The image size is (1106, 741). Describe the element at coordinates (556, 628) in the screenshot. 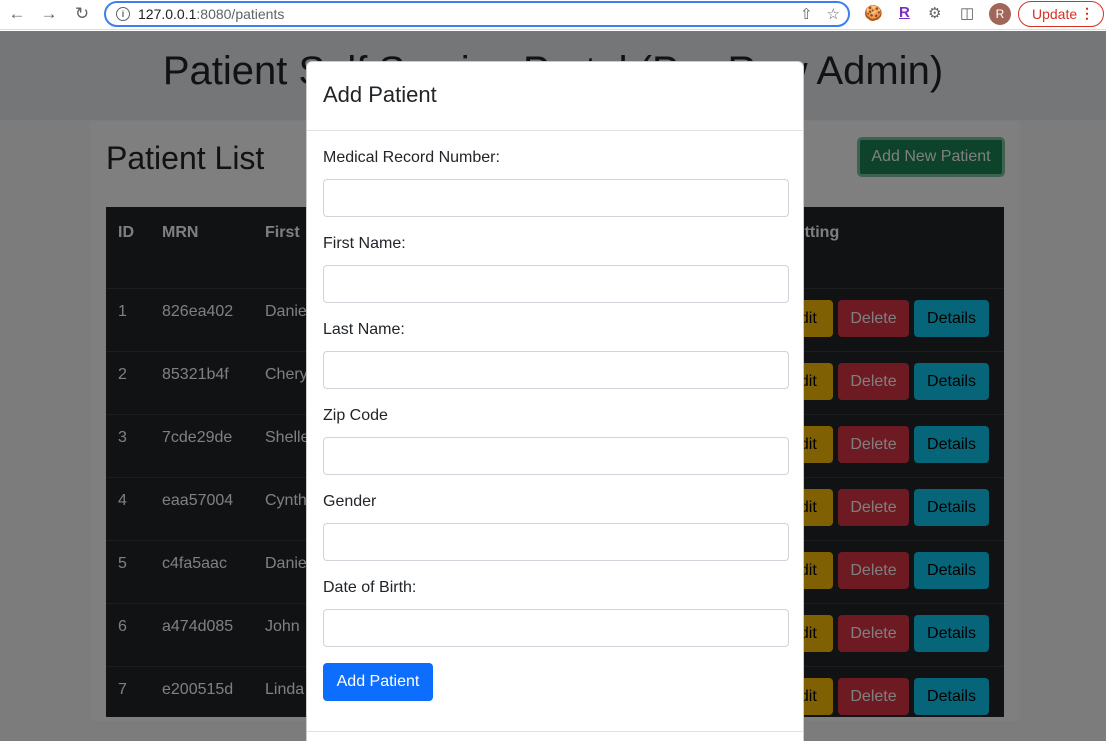

I see `dob-input` at that location.